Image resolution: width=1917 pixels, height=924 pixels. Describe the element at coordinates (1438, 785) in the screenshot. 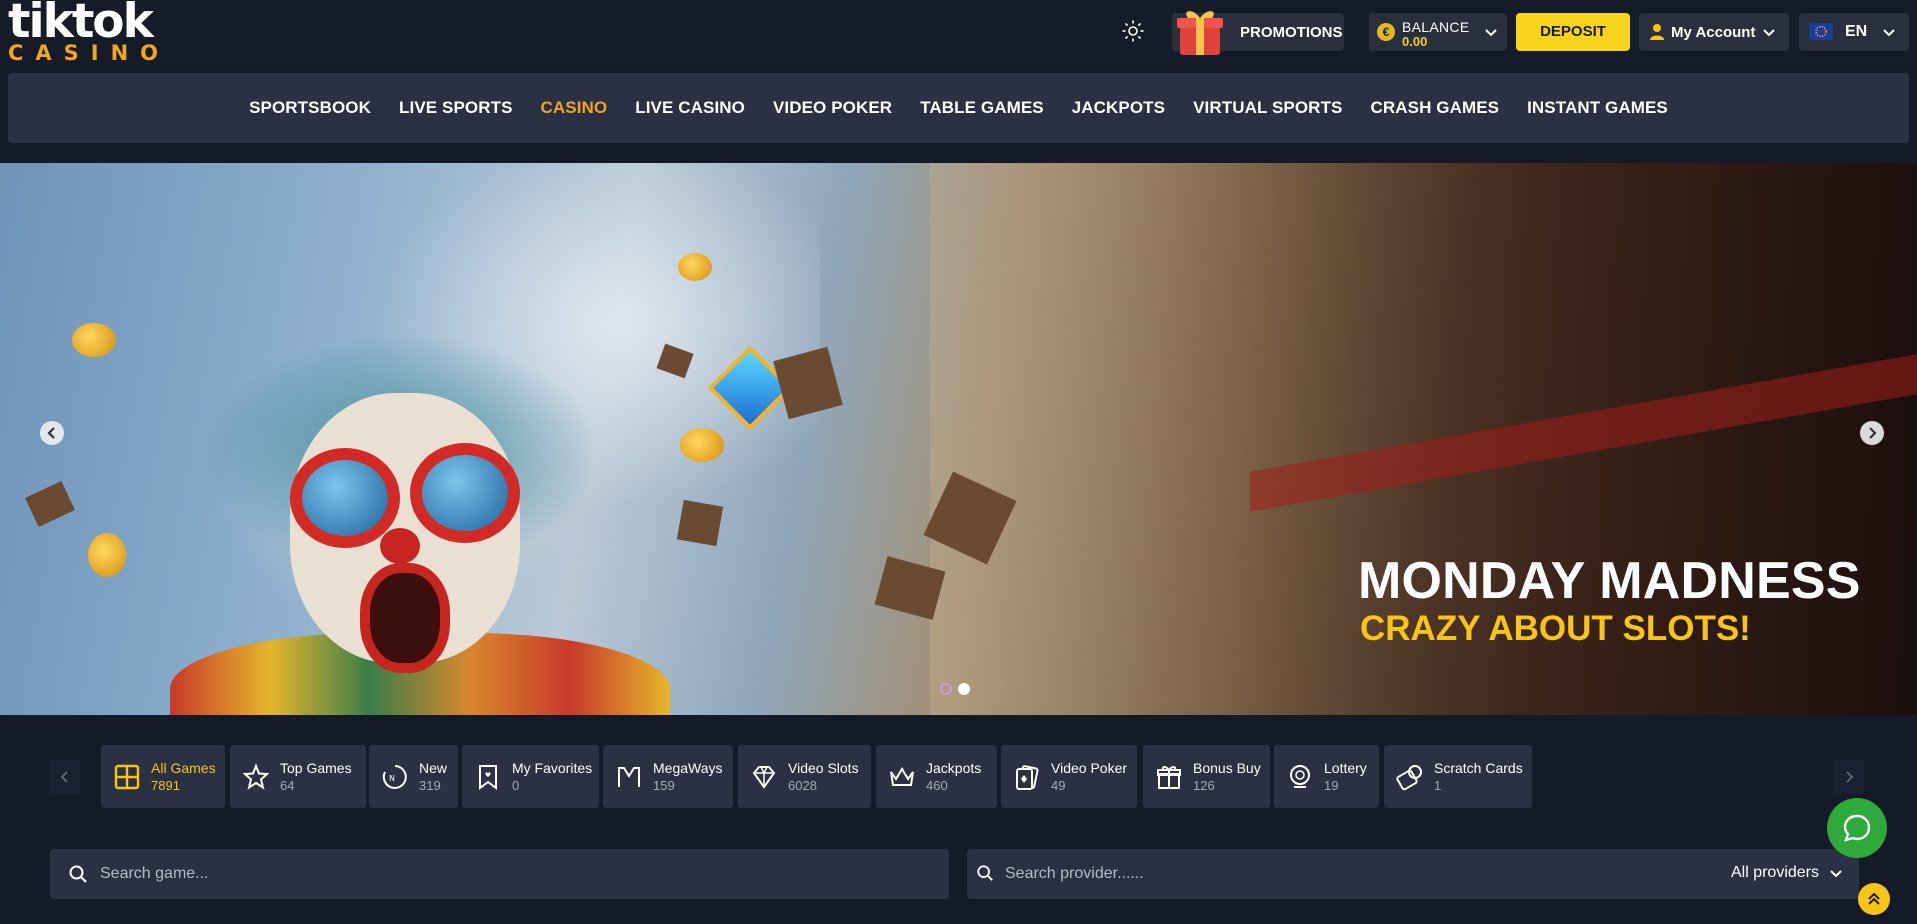

I see `category-count: 1` at that location.